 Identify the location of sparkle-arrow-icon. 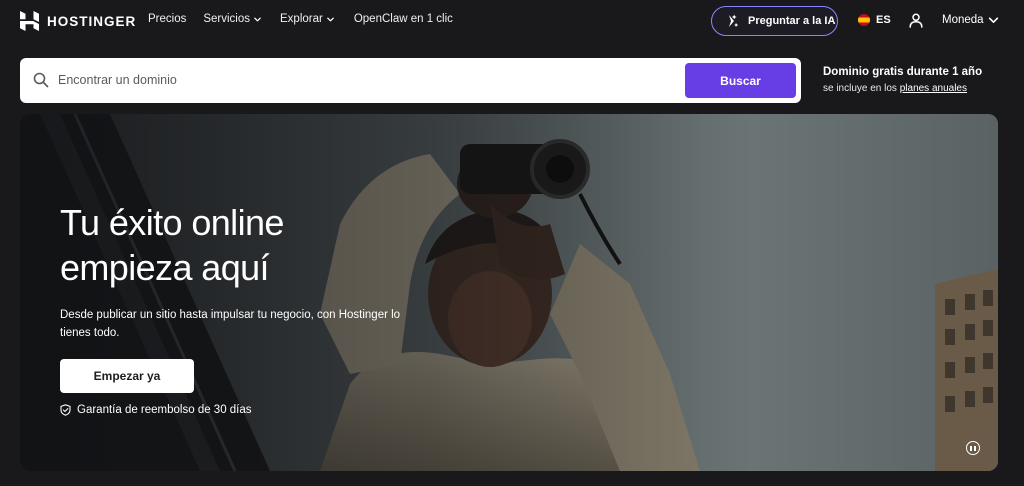
(734, 20).